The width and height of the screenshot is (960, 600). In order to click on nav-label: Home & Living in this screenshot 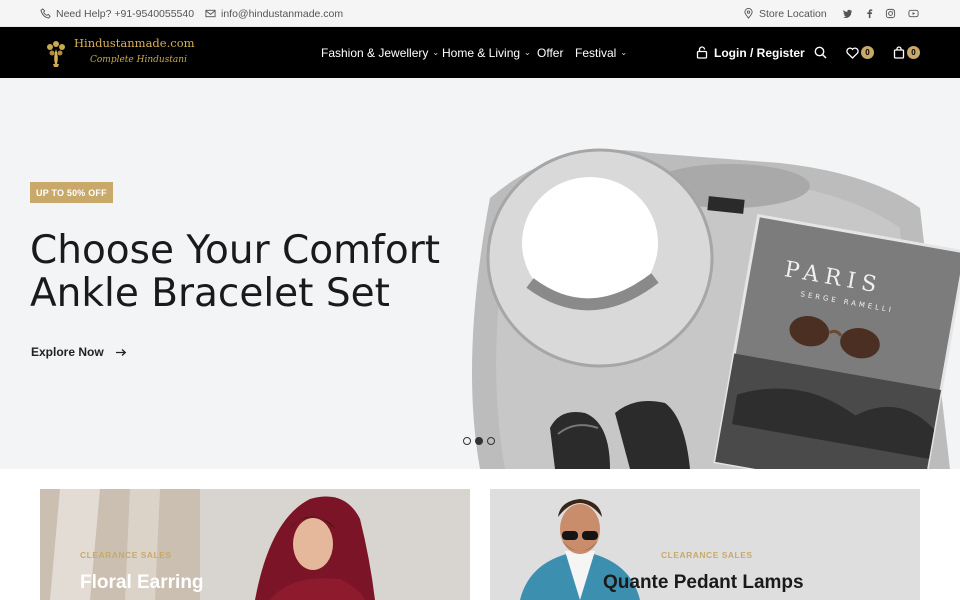, I will do `click(481, 52)`.